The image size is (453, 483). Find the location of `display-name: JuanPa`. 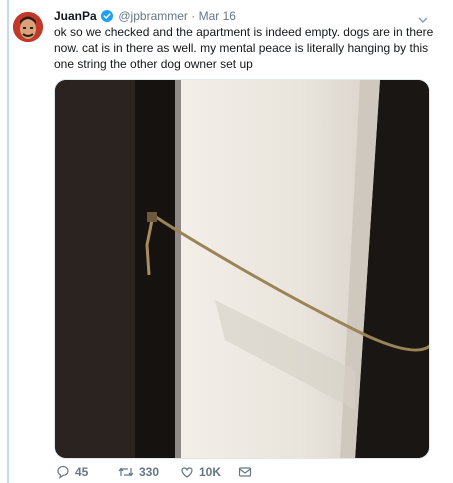

display-name: JuanPa is located at coordinates (75, 16).